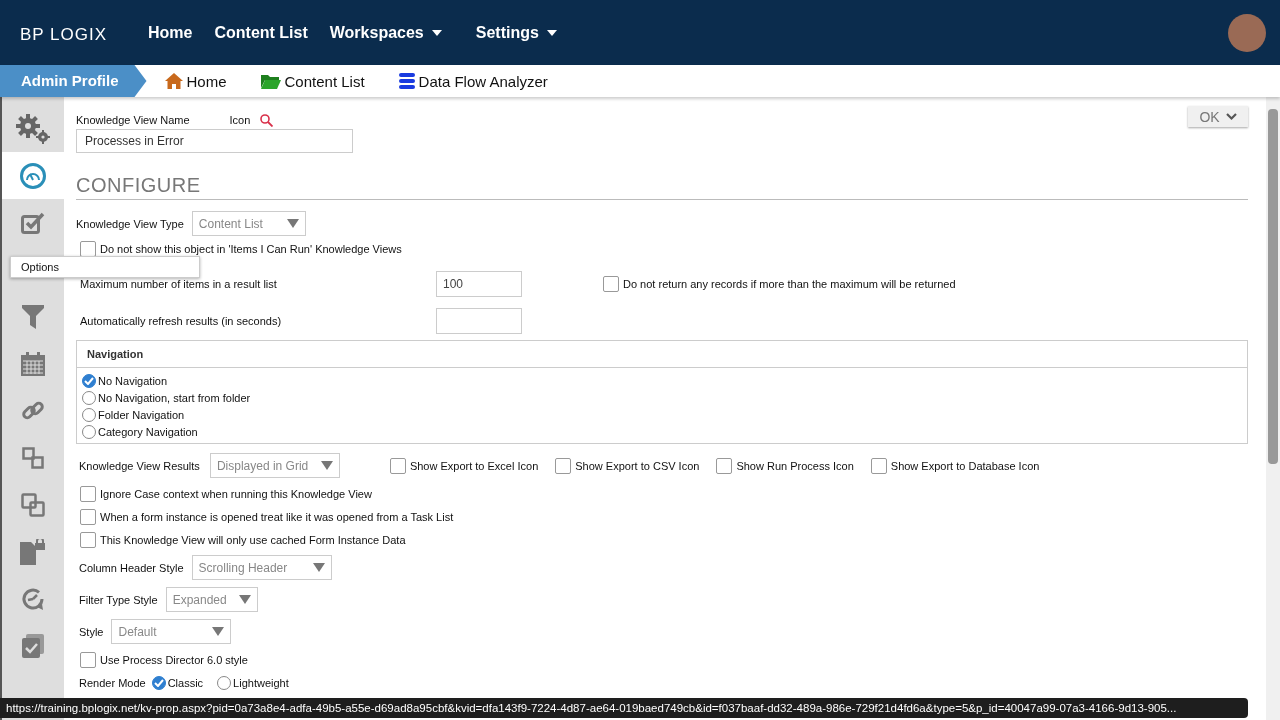 This screenshot has width=1280, height=720. I want to click on name-input-field: Processes in Error, so click(214, 141).